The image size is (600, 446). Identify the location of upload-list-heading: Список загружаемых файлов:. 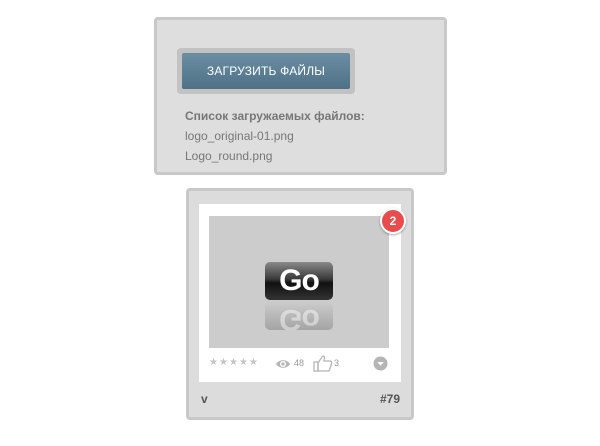
(275, 116).